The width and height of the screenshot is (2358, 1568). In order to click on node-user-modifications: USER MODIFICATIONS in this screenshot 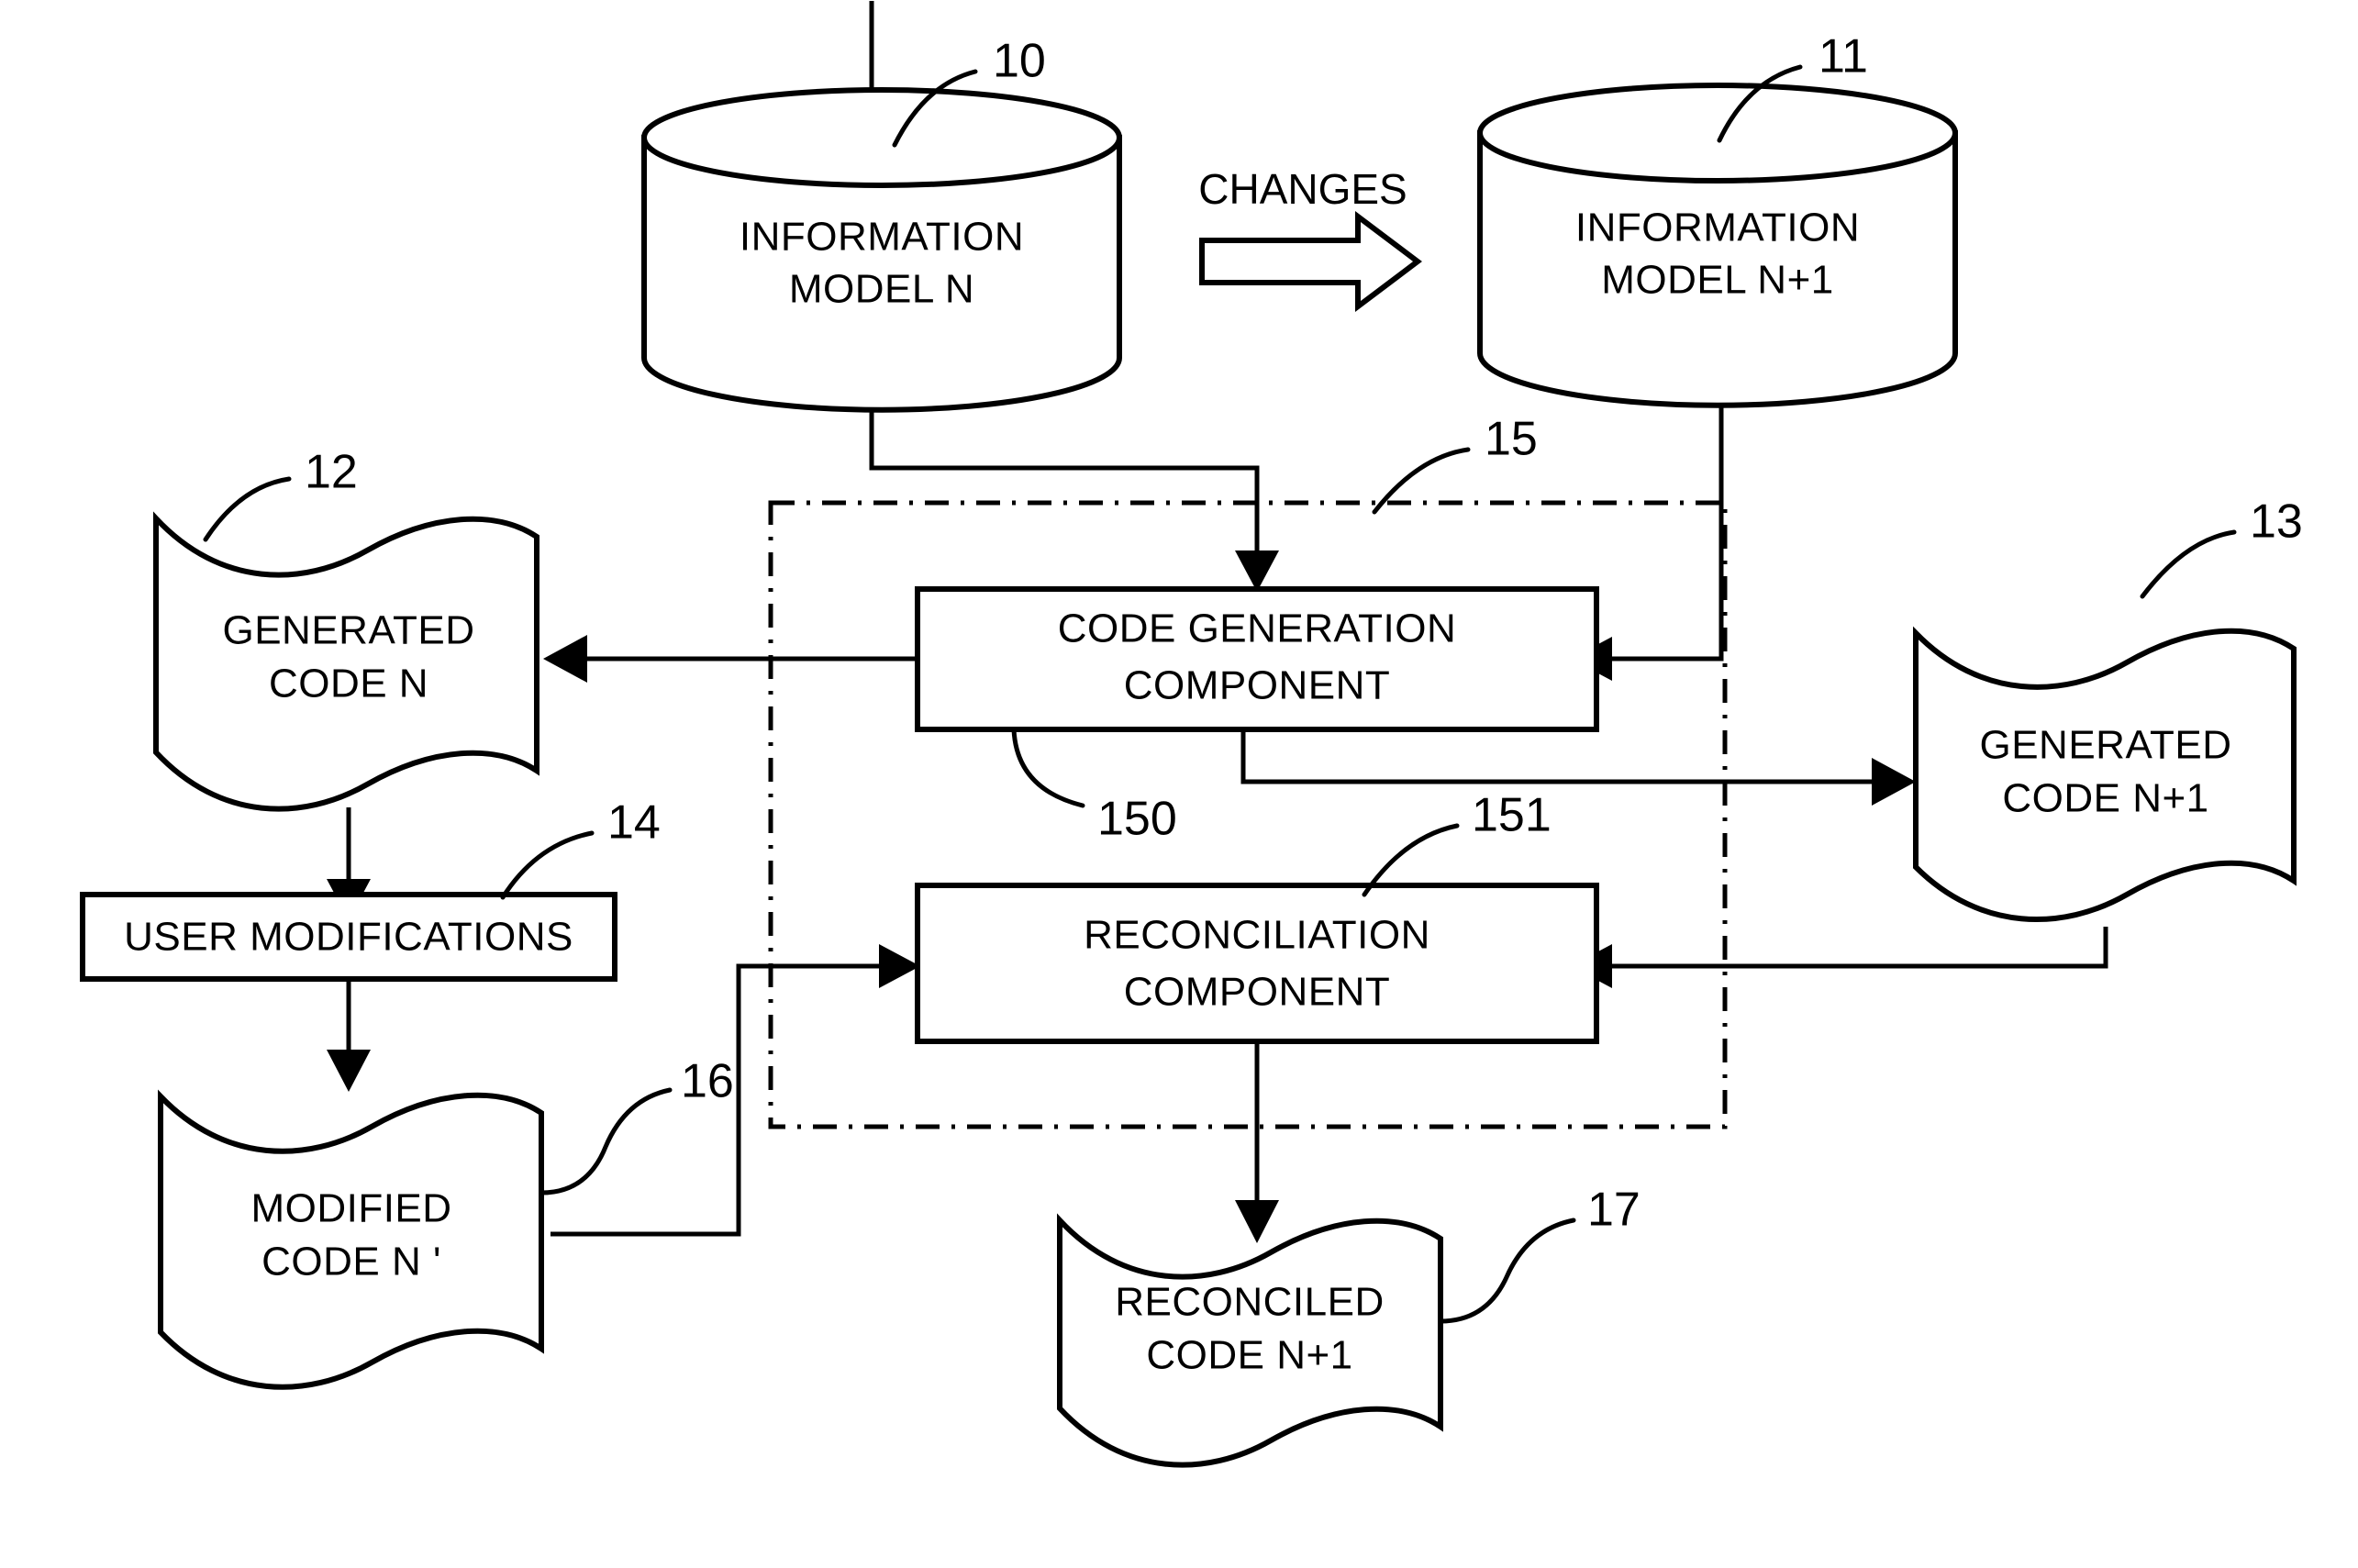, I will do `click(348, 937)`.